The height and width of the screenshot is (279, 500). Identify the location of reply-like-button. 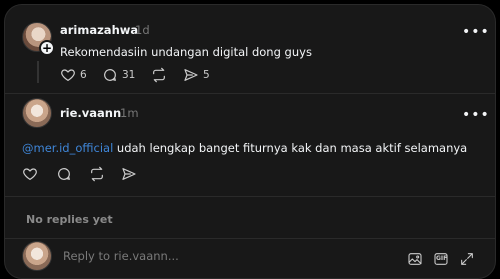
(30, 174).